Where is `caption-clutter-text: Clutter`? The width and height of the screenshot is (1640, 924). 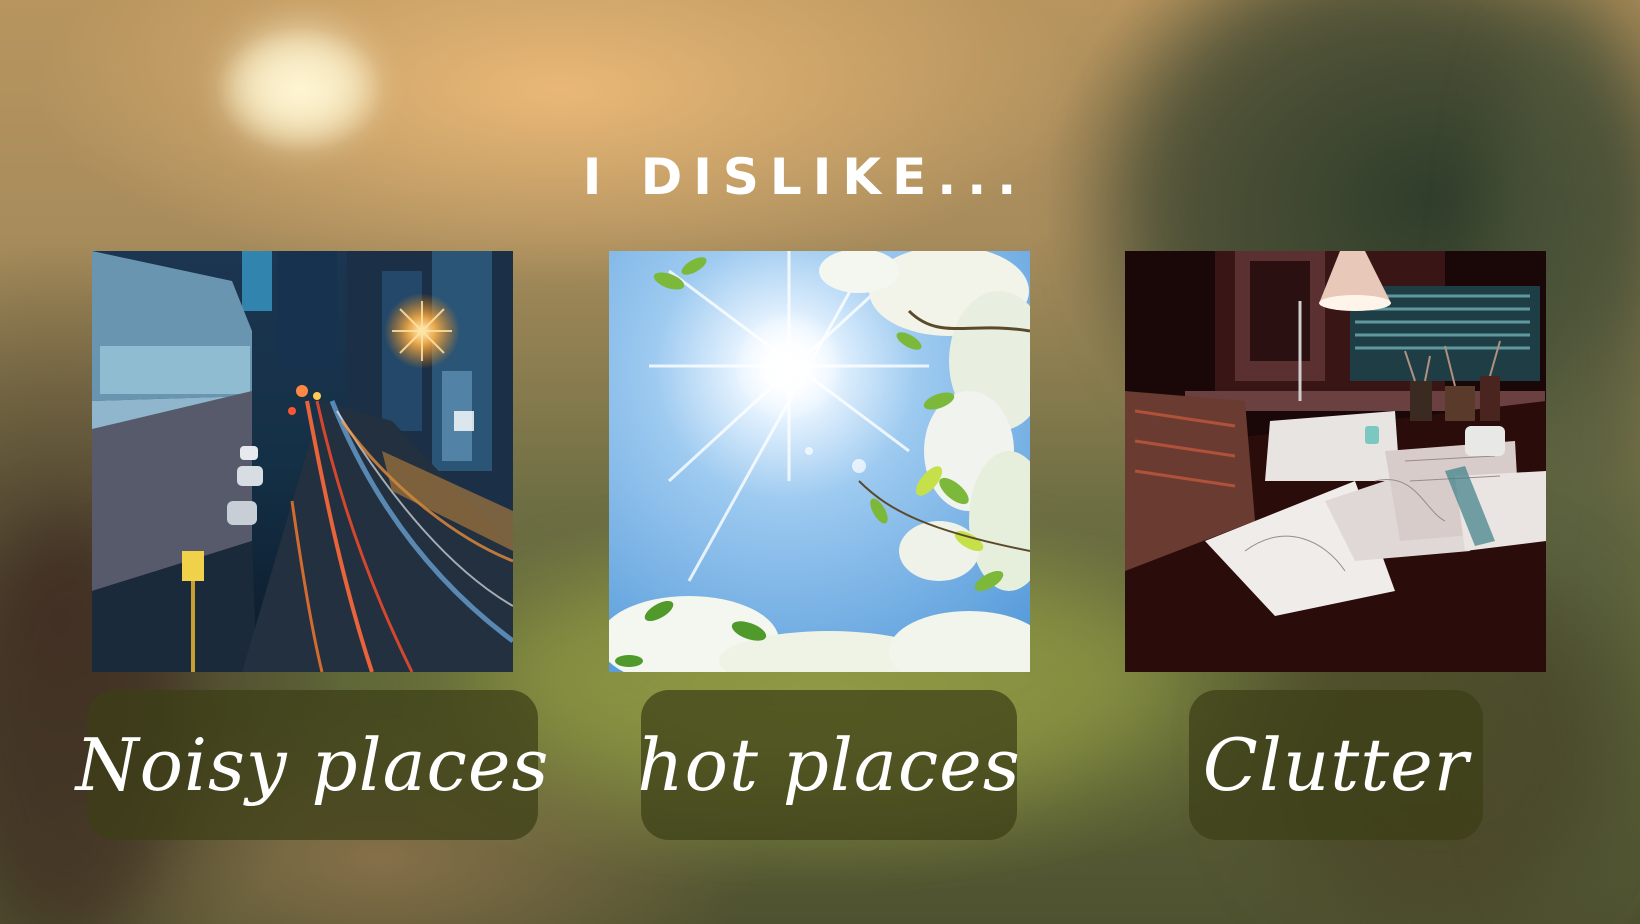
caption-clutter-text: Clutter is located at coordinates (1336, 765).